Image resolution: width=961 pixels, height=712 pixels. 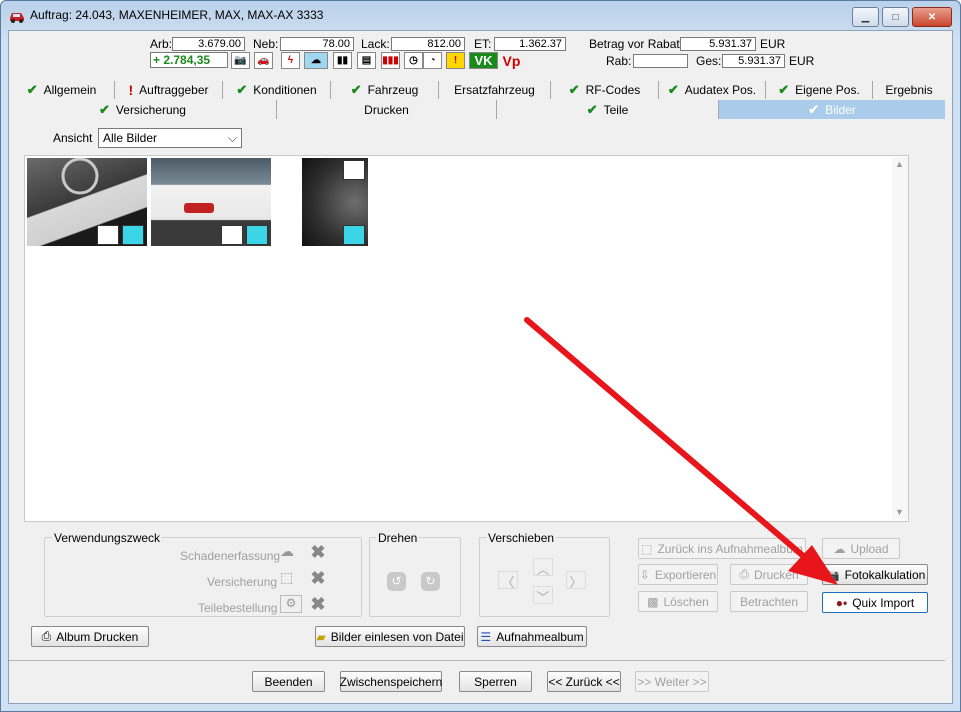 What do you see at coordinates (681, 451) in the screenshot?
I see `annotation-arrow` at bounding box center [681, 451].